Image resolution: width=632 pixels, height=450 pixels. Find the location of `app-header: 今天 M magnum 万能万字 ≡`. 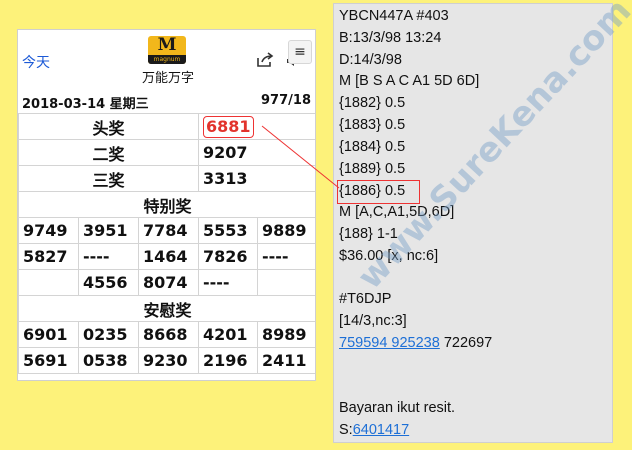

app-header: 今天 M magnum 万能万字 ≡ is located at coordinates (166, 58).